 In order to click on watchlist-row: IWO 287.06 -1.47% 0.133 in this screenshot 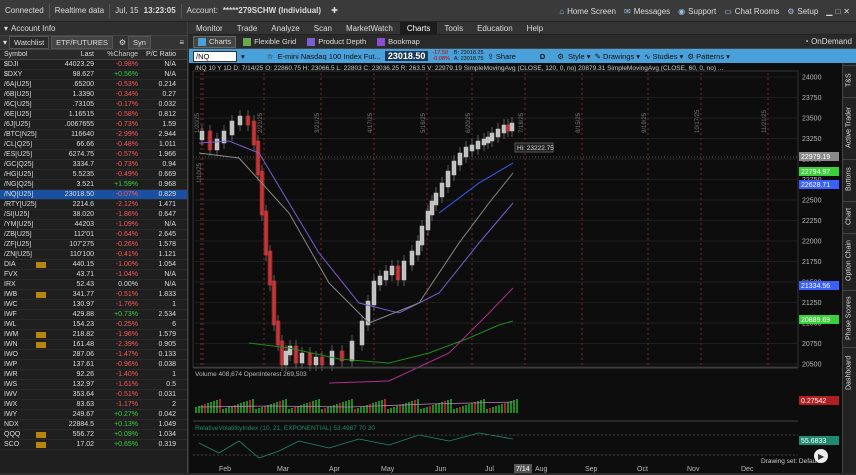, I will do `click(93, 355)`.